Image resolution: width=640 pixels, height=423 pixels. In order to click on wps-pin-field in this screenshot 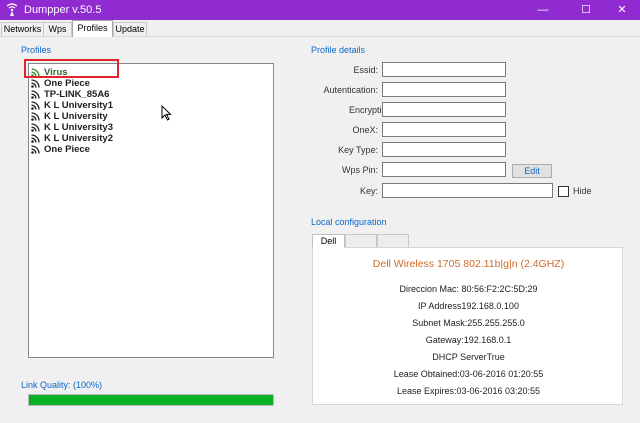, I will do `click(444, 169)`.